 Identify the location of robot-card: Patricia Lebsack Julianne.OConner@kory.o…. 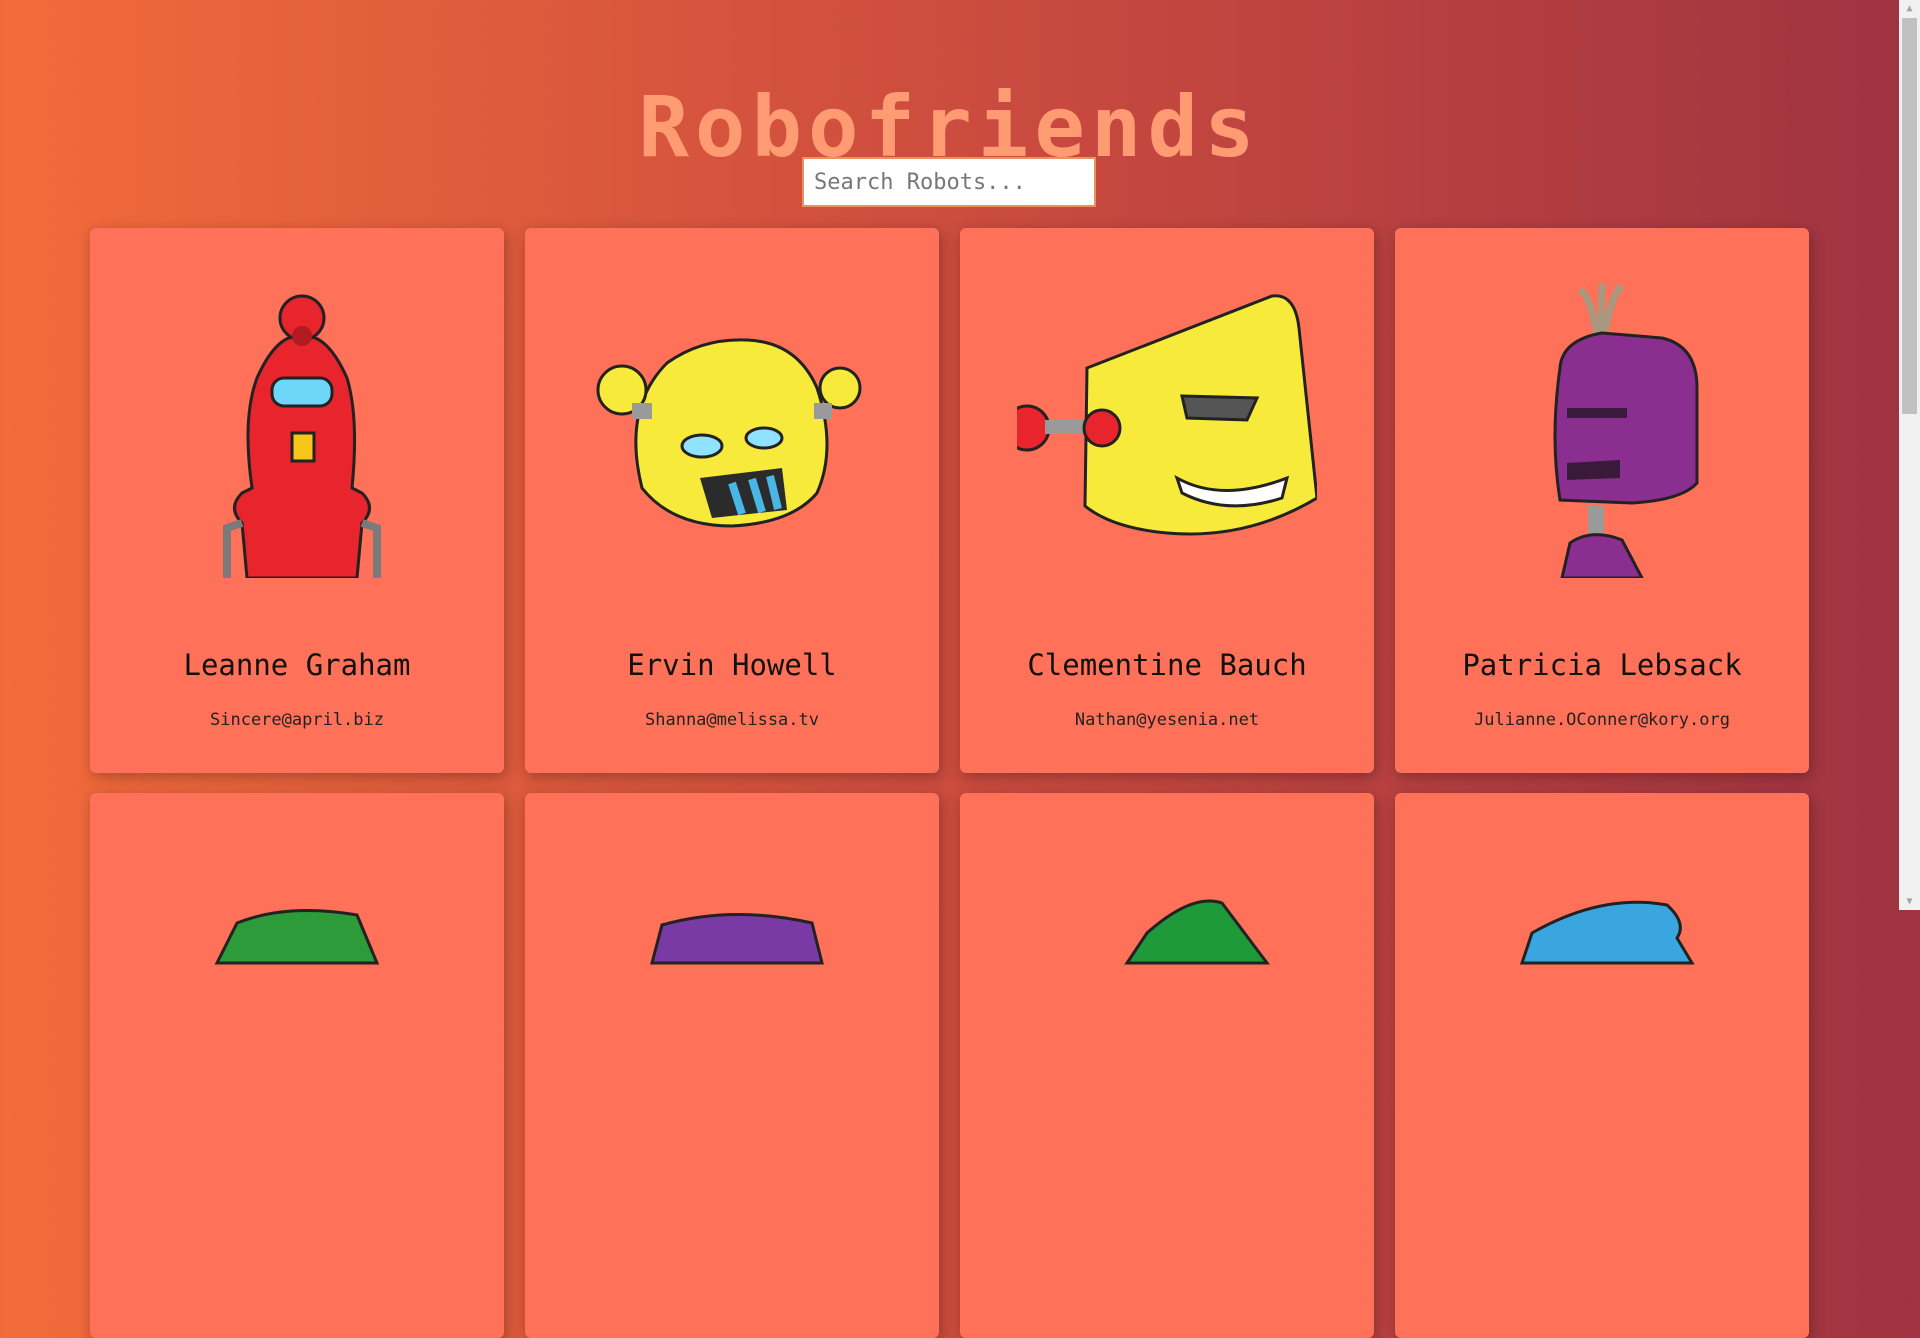
(1602, 500).